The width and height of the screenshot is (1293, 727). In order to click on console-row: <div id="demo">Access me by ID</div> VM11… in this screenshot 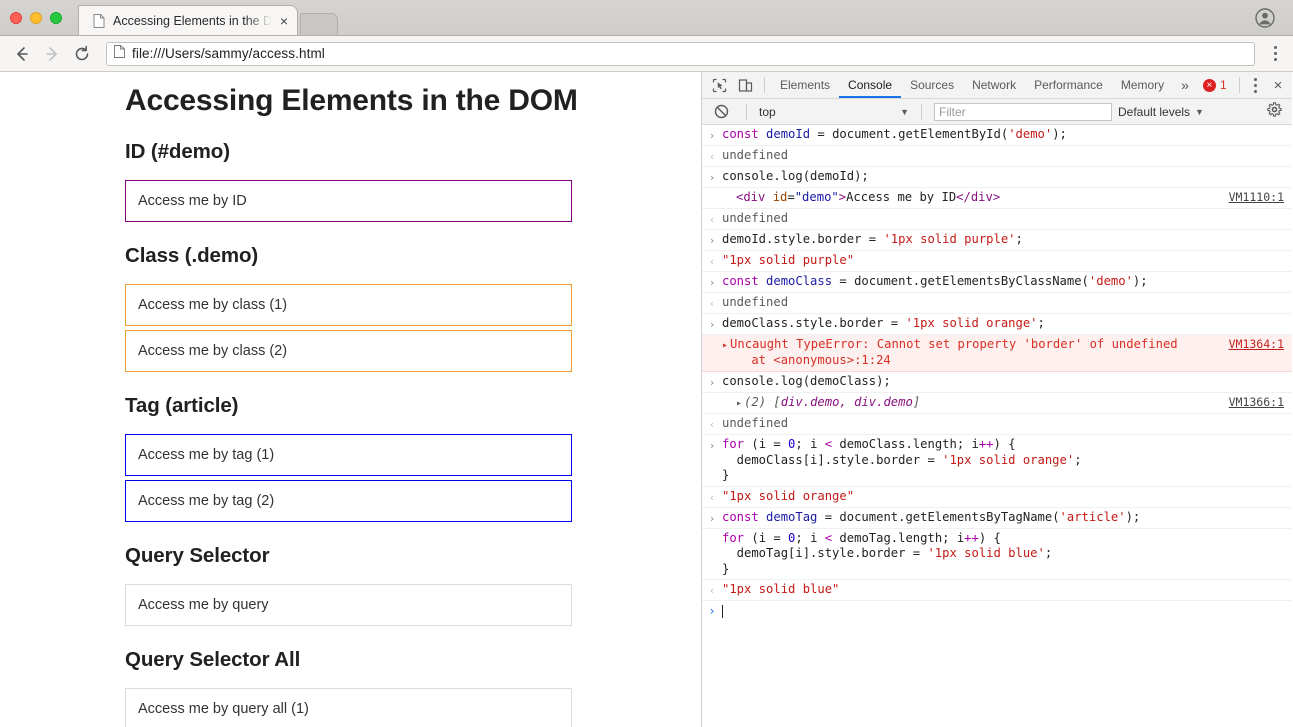, I will do `click(997, 198)`.